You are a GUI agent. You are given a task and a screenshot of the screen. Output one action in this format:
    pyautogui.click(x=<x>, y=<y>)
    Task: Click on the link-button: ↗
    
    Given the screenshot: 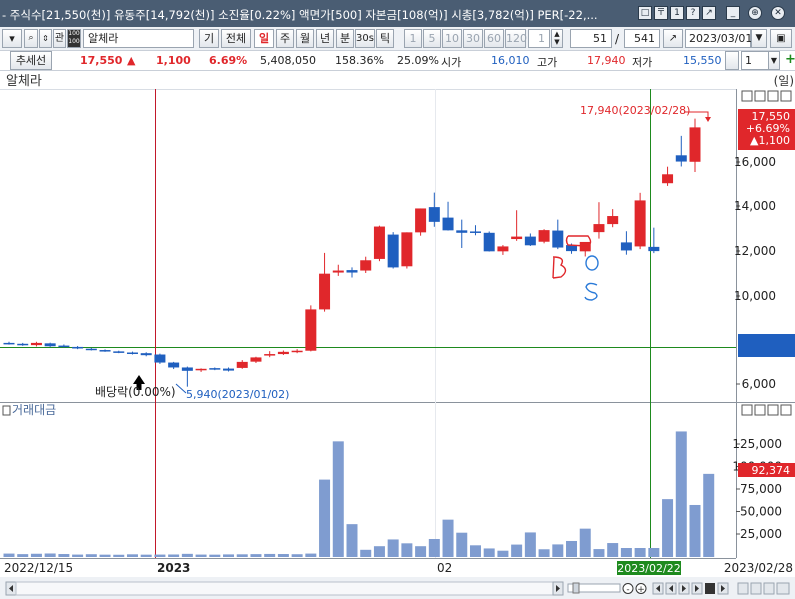 What is the action you would take?
    pyautogui.click(x=709, y=13)
    